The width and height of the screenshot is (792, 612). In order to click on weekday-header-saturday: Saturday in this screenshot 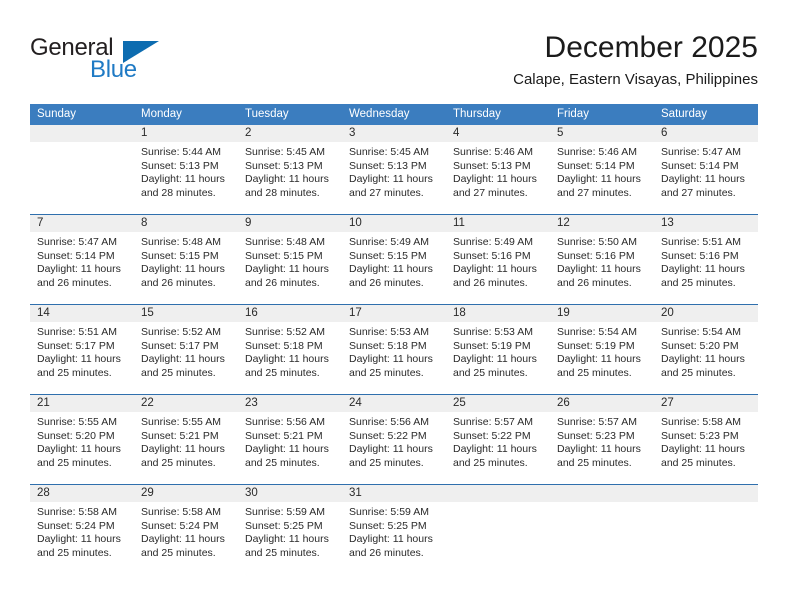, I will do `click(684, 114)`.